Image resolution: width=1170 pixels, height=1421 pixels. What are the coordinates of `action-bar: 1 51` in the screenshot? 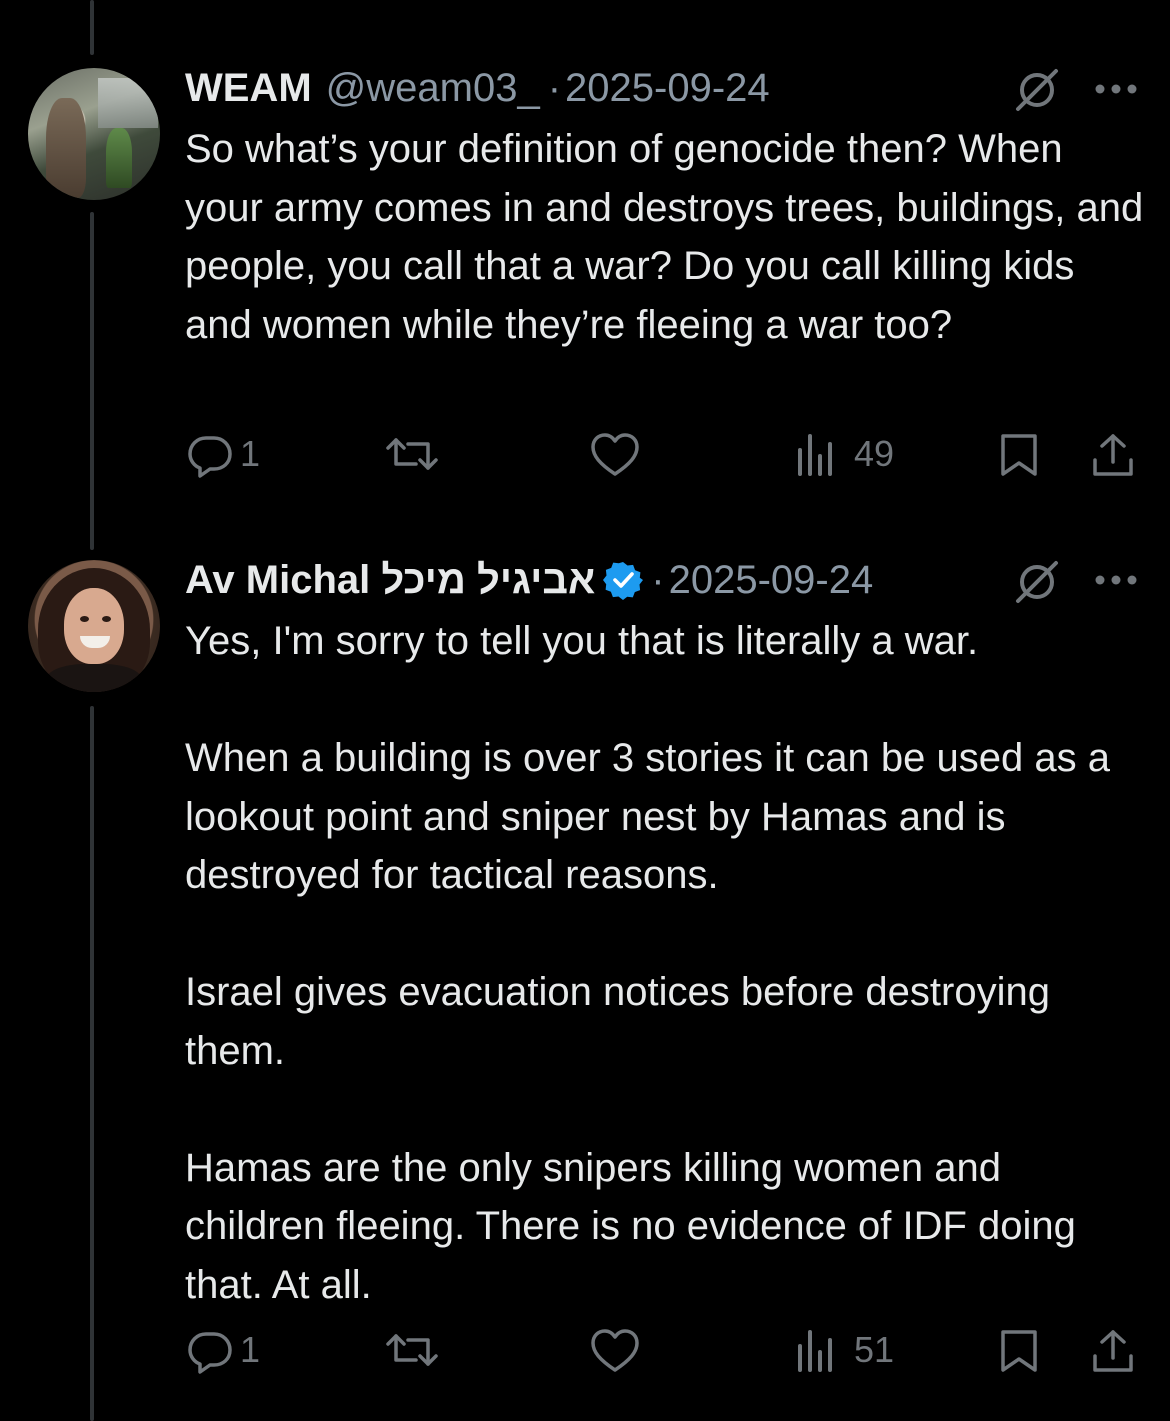 It's located at (585, 1356).